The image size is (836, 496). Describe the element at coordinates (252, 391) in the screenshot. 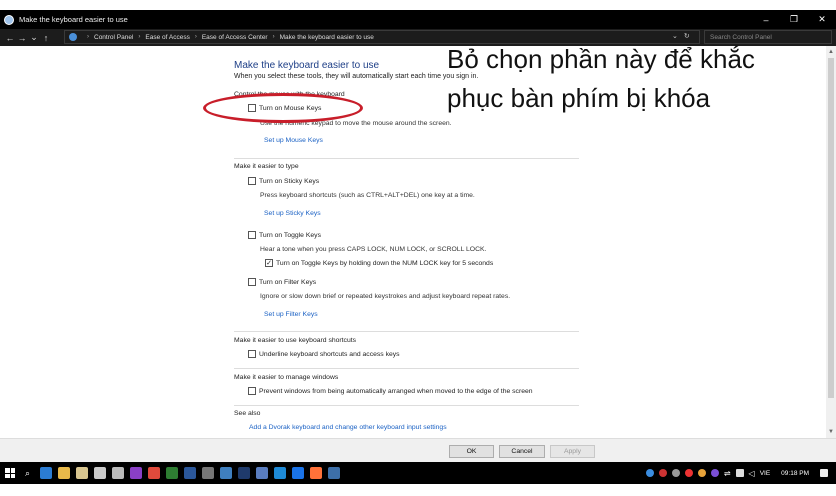

I see `prevent-arrange-checkbox` at that location.